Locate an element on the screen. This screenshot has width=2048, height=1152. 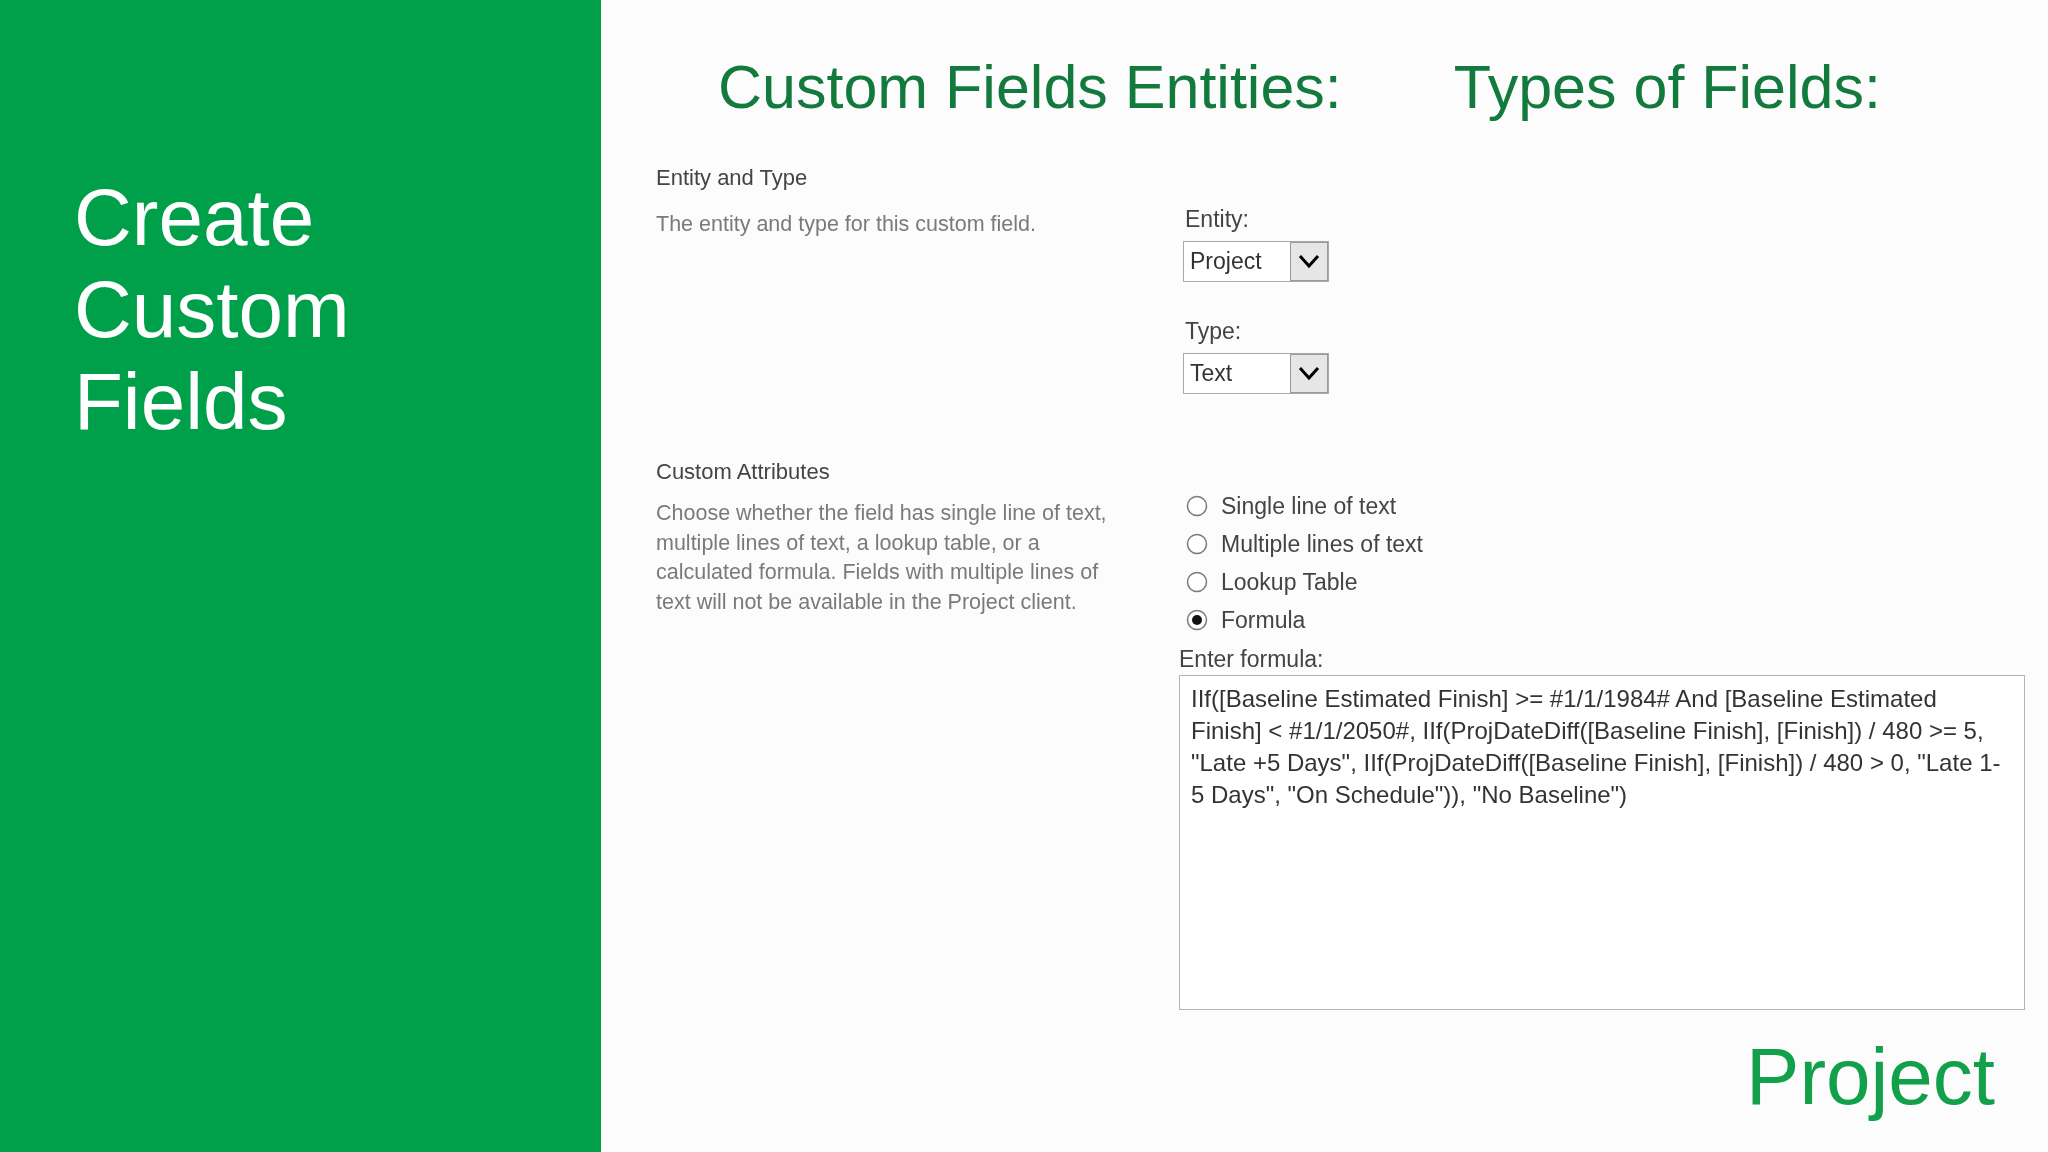
section-description: Choose whether the field has single line of text, multiple lines of text, a lookup table, or a calculated formula. Fields with multiple lines of text will not be available in the Project client. is located at coordinates (882, 558).